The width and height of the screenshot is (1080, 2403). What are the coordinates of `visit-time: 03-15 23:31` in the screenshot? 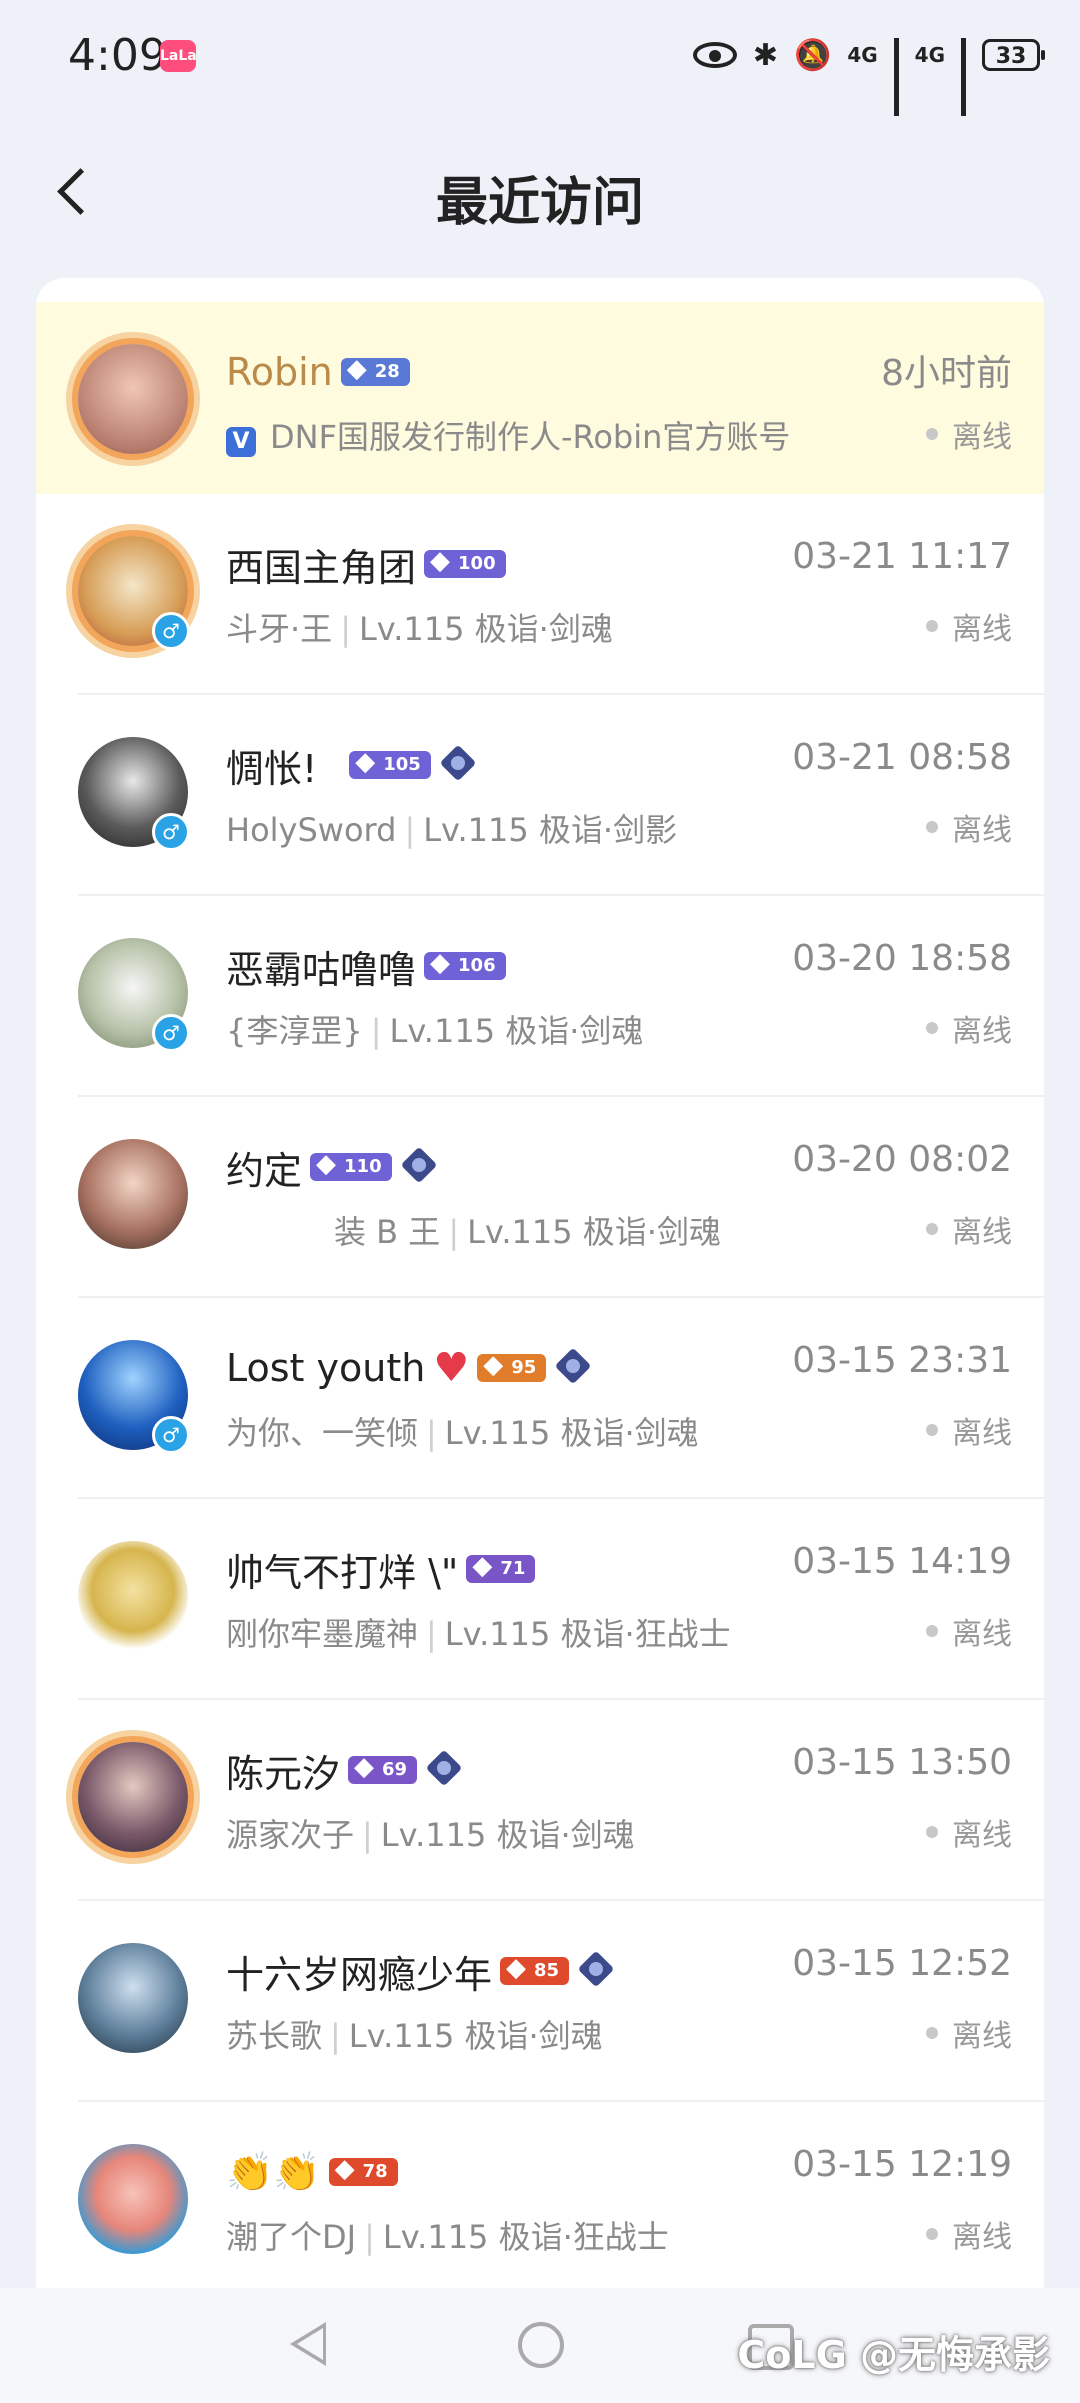 It's located at (902, 1360).